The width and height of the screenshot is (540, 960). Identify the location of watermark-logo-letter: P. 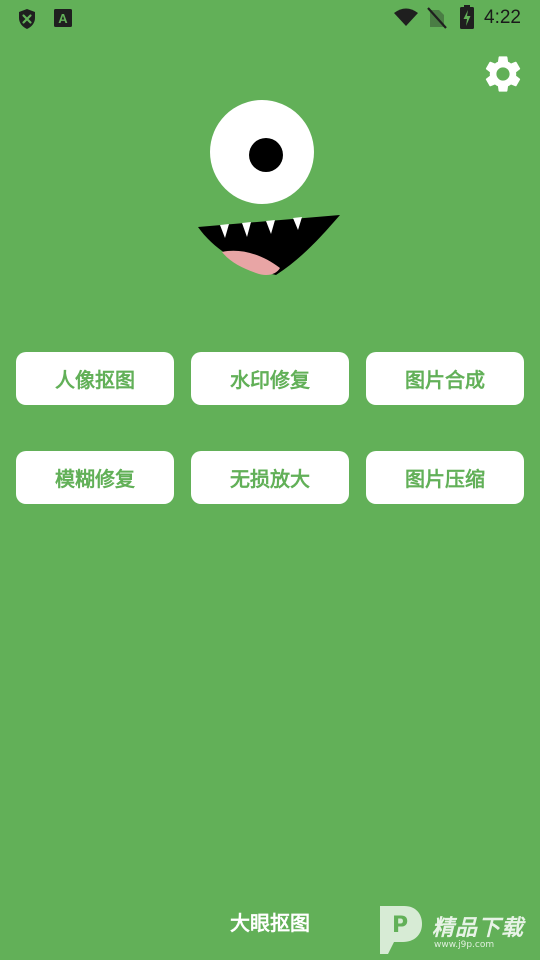
(400, 925).